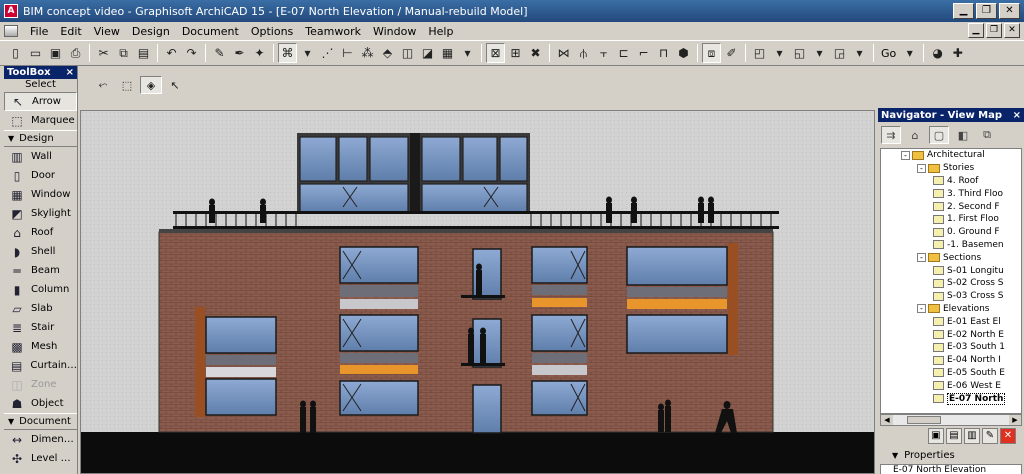  Describe the element at coordinates (447, 53) in the screenshot. I see `model-view-icon: ▦` at that location.